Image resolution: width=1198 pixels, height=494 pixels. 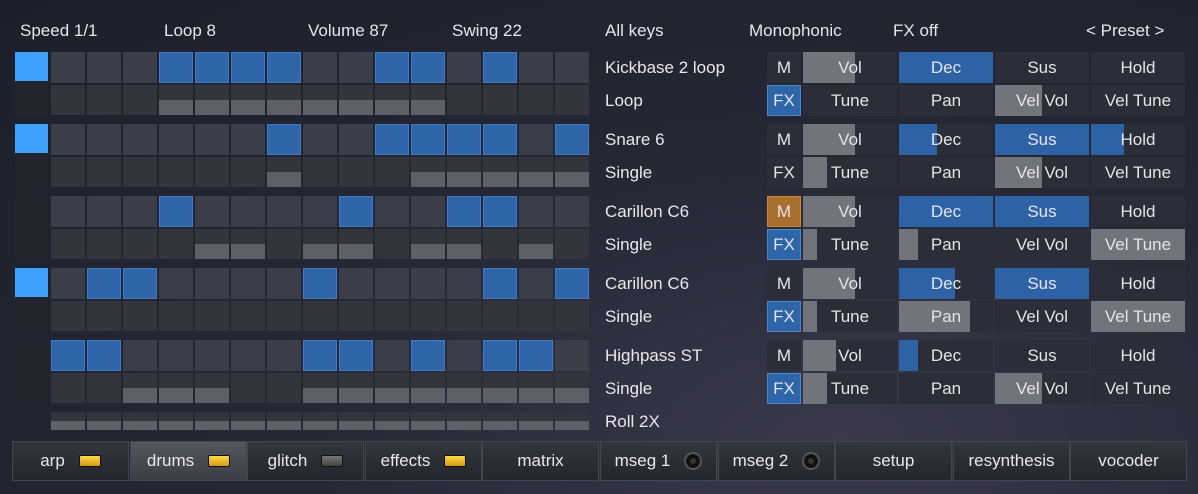 What do you see at coordinates (1125, 31) in the screenshot?
I see `preset-selector: < Preset >` at bounding box center [1125, 31].